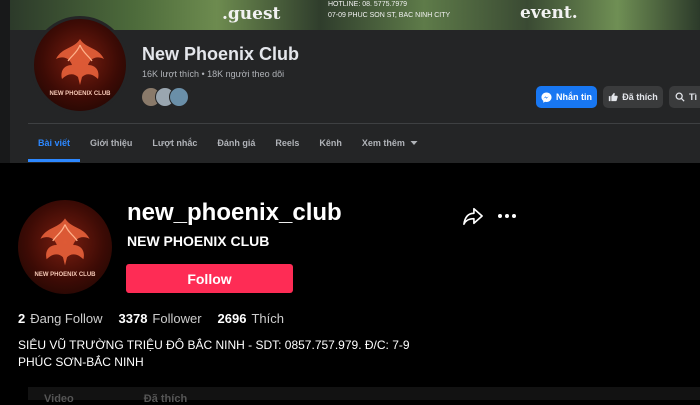 The width and height of the screenshot is (700, 405). What do you see at coordinates (115, 399) in the screenshot?
I see `content-tabs: Video Đã thích` at bounding box center [115, 399].